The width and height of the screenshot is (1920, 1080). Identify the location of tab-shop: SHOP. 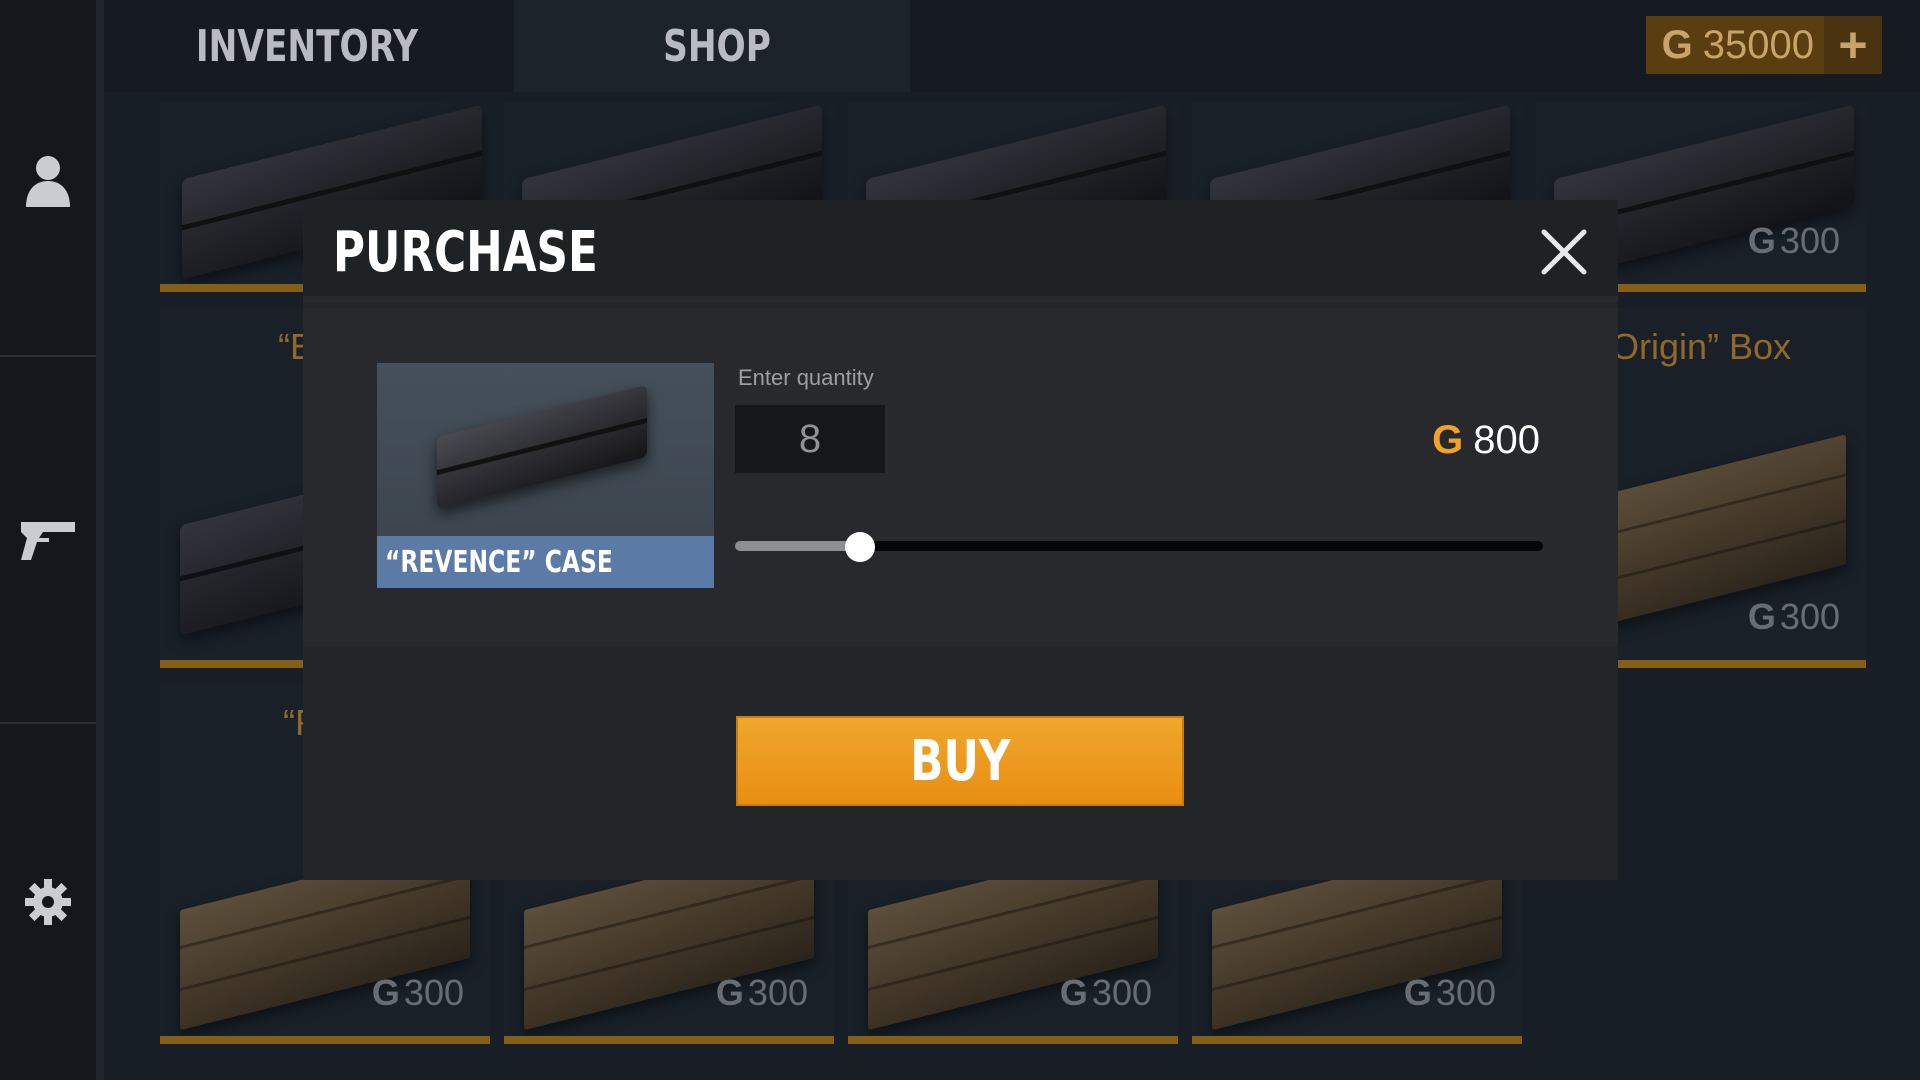
(717, 46).